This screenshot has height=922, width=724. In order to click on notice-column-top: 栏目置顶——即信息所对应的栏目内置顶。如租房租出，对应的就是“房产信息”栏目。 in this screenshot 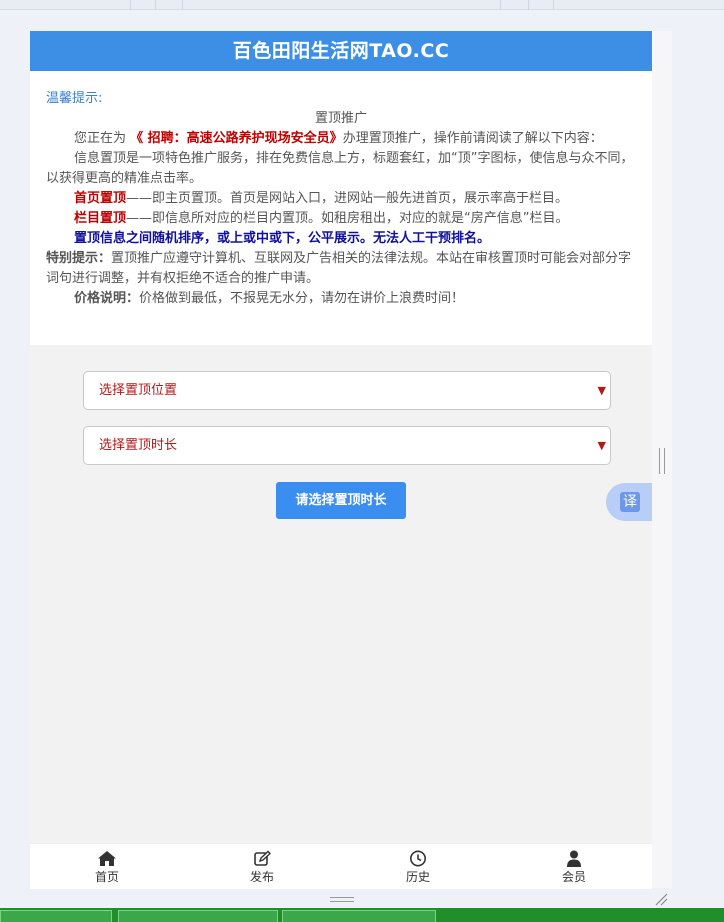, I will do `click(341, 219)`.